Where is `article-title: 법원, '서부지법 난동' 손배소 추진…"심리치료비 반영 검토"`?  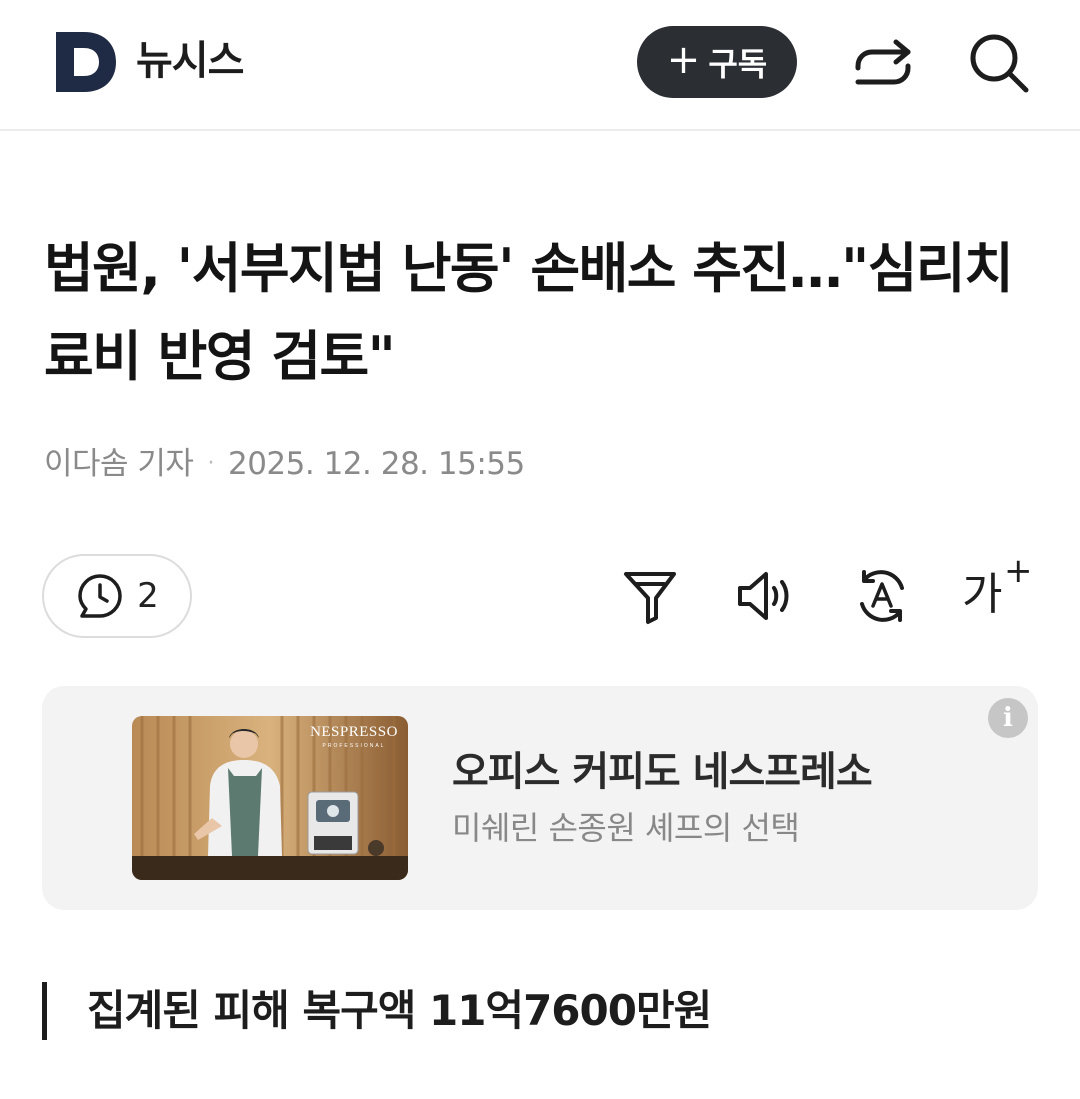 article-title: 법원, '서부지법 난동' 손배소 추진…"심리치료비 반영 검토" is located at coordinates (529, 312).